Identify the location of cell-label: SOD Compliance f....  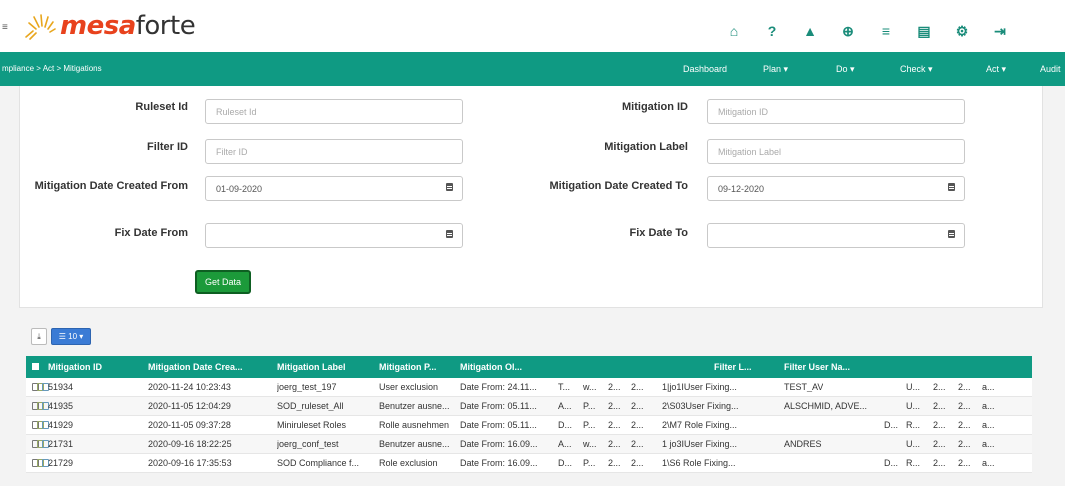
(318, 463).